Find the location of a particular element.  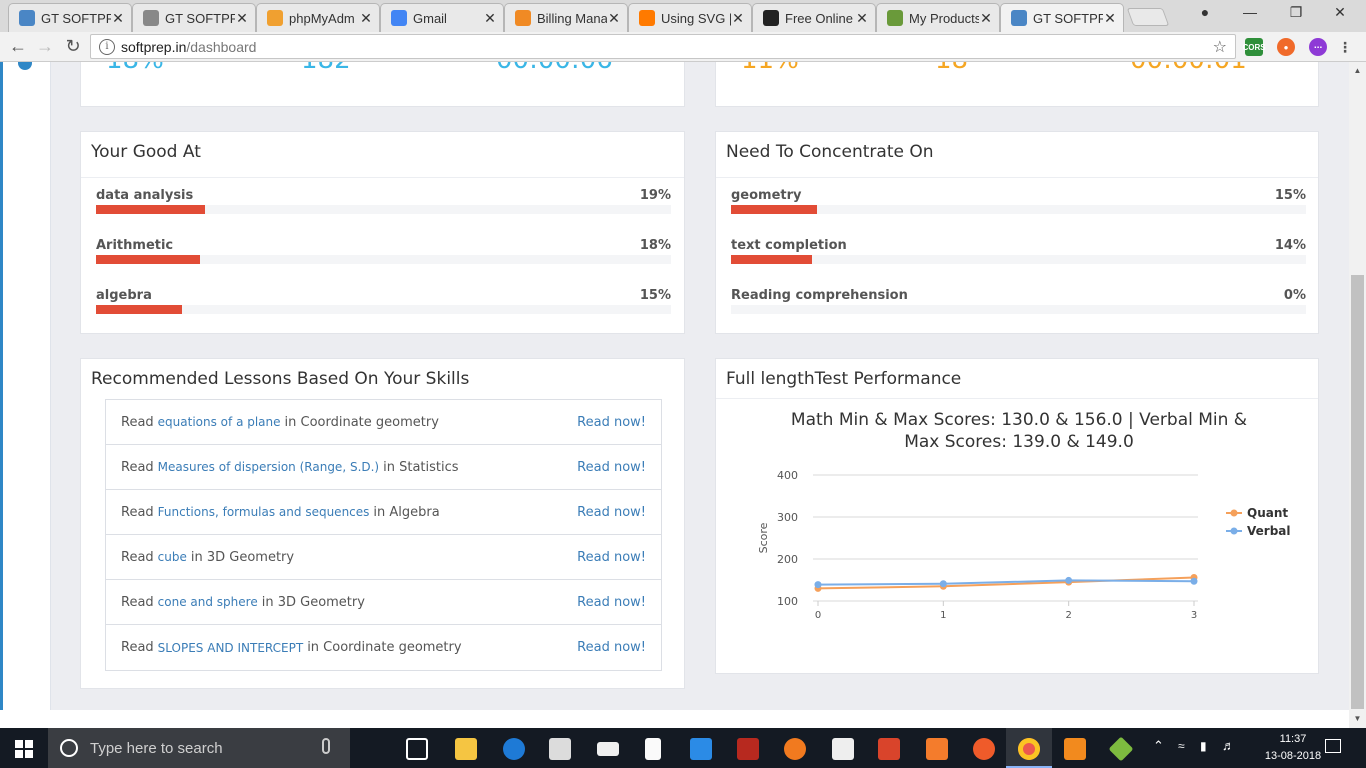

postman-icon is located at coordinates (984, 749).